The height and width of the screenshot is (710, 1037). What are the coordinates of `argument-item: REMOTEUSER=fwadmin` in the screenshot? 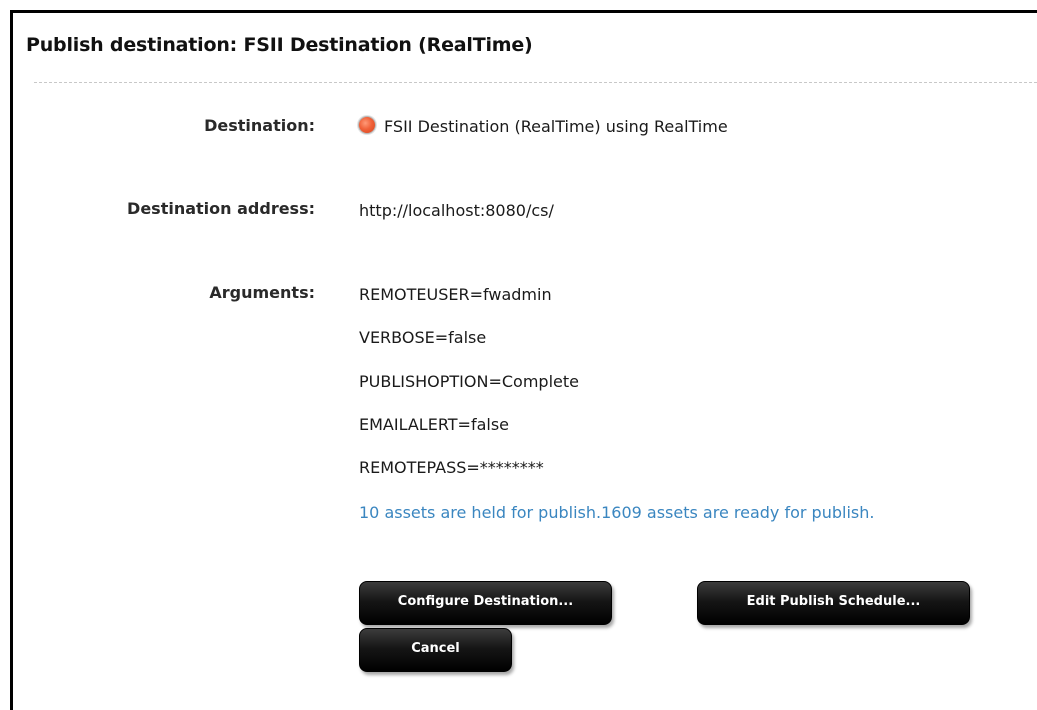 It's located at (455, 294).